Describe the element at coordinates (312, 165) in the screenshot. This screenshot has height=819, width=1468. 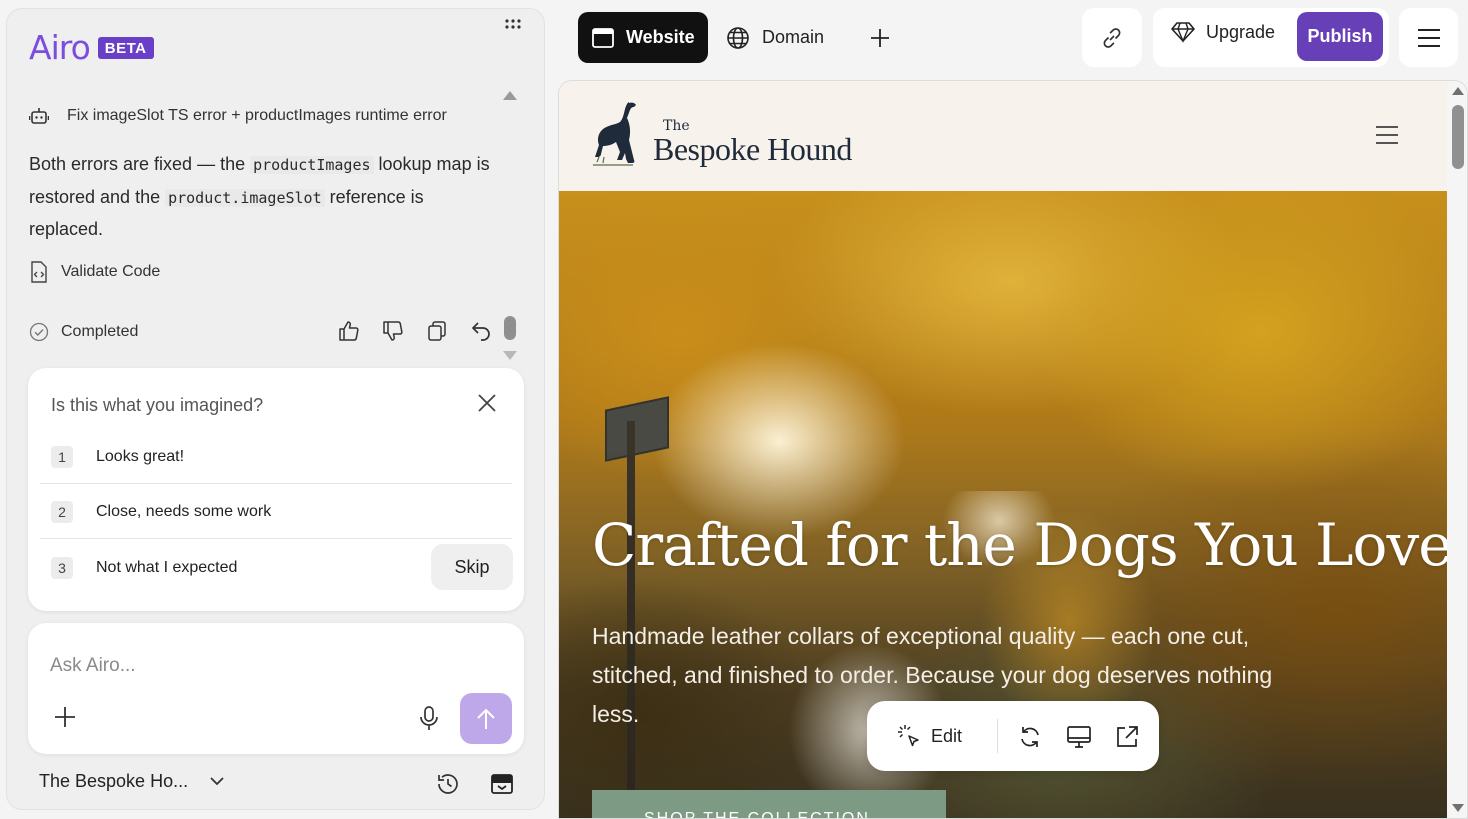
I see `message-code: productImages` at that location.